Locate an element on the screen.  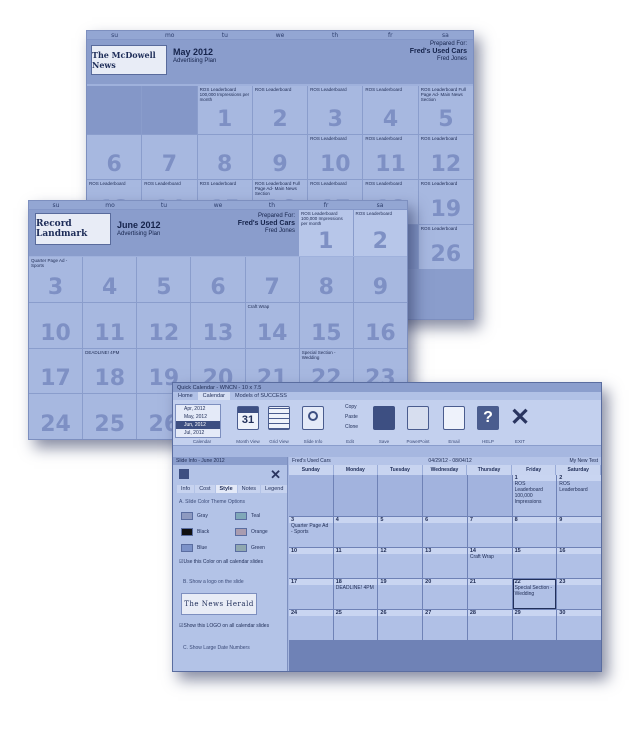
day-cell: 4 is located at coordinates (110, 279).